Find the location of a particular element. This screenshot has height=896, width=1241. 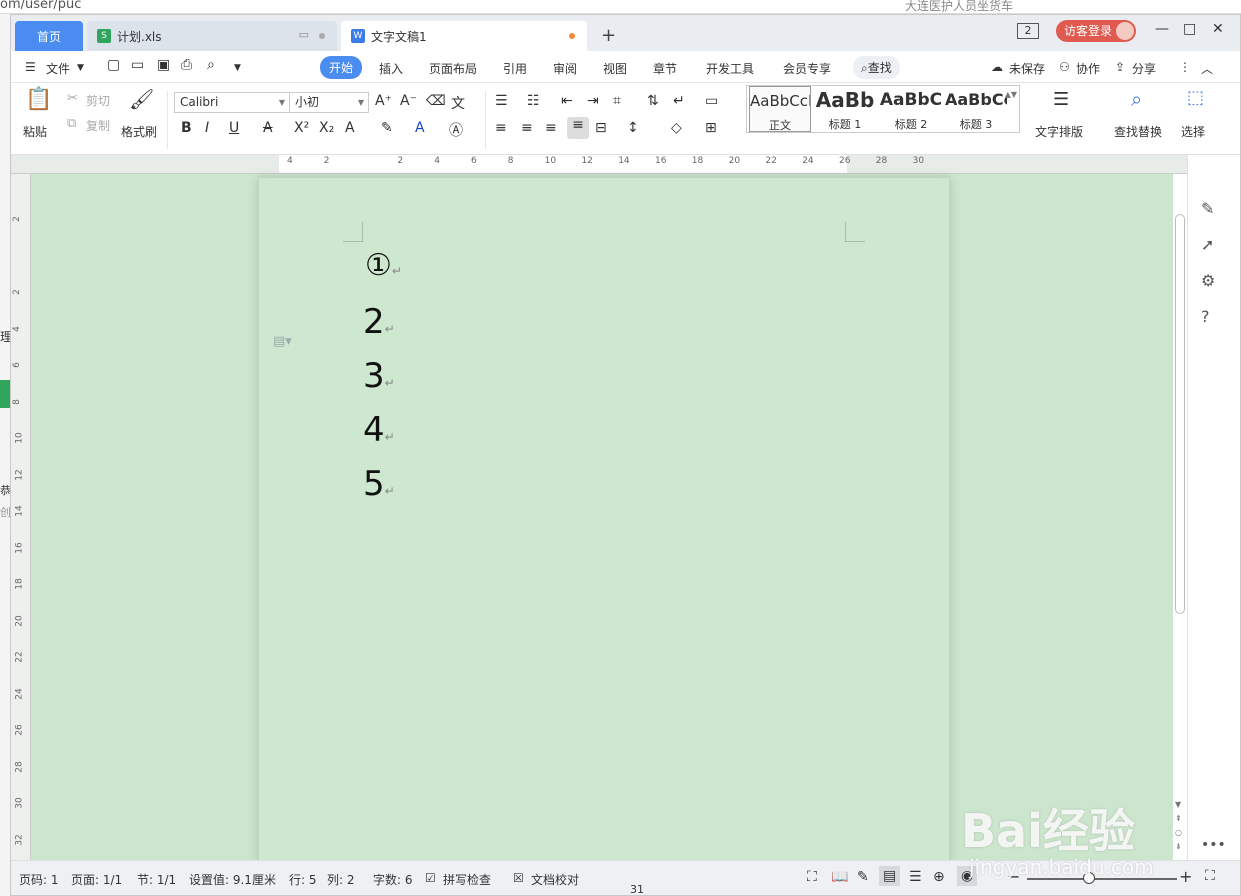

spell-check-icon: ☑ is located at coordinates (430, 878).